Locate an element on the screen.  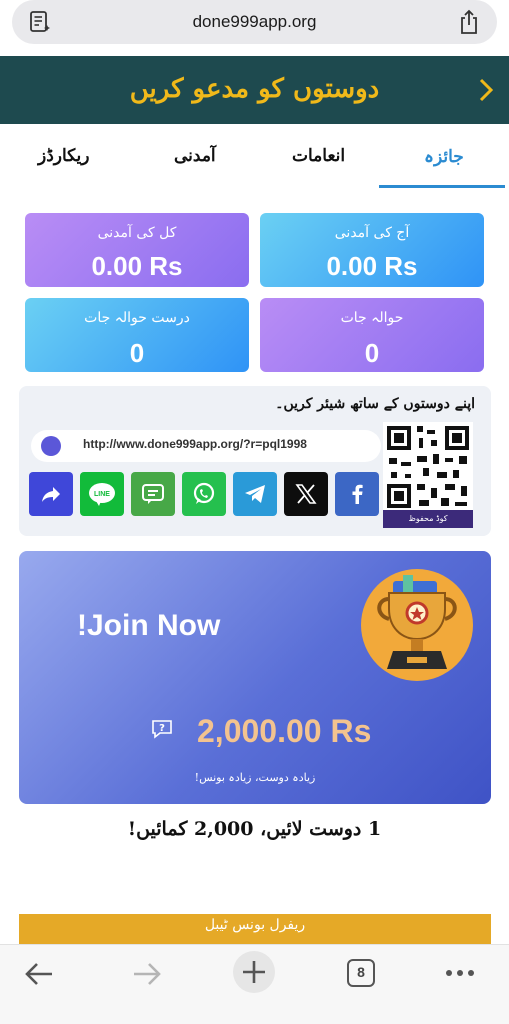
join-now-heading: Join Now! is located at coordinates (149, 625).